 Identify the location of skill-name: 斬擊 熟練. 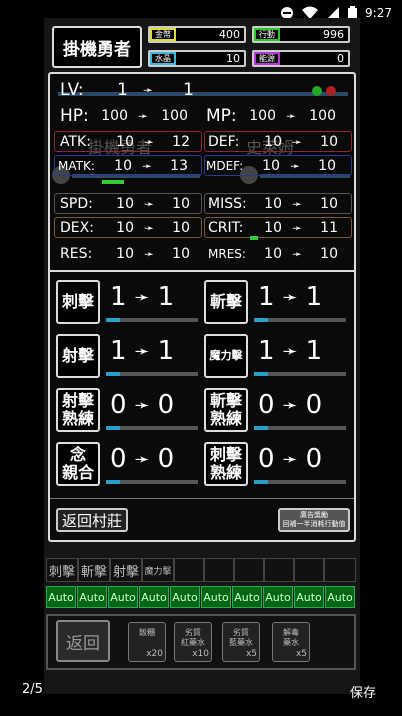
(225, 409).